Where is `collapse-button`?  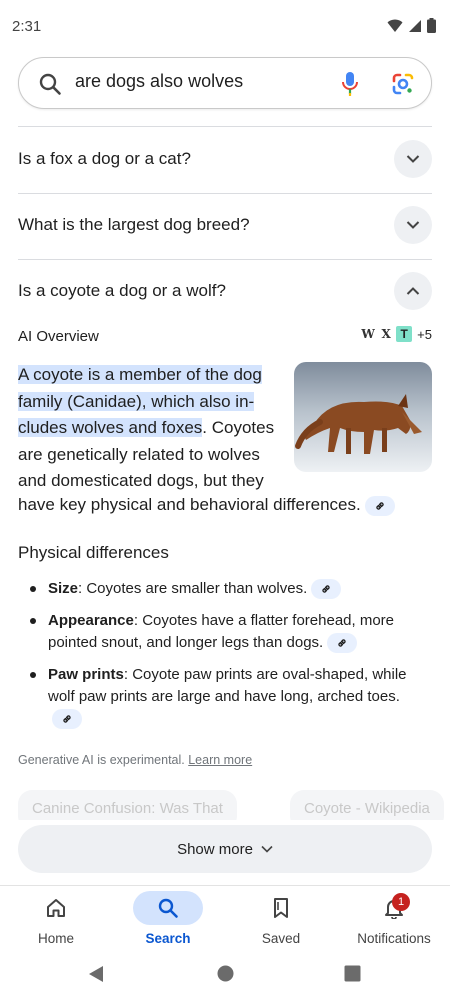
collapse-button is located at coordinates (413, 291).